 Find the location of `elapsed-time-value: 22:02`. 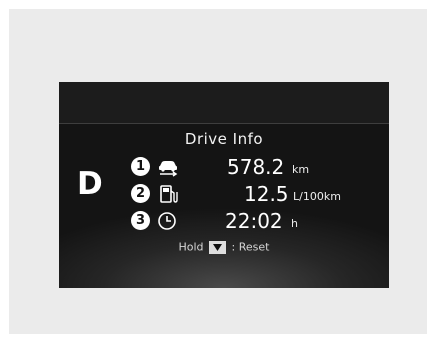

elapsed-time-value: 22:02 is located at coordinates (254, 221).